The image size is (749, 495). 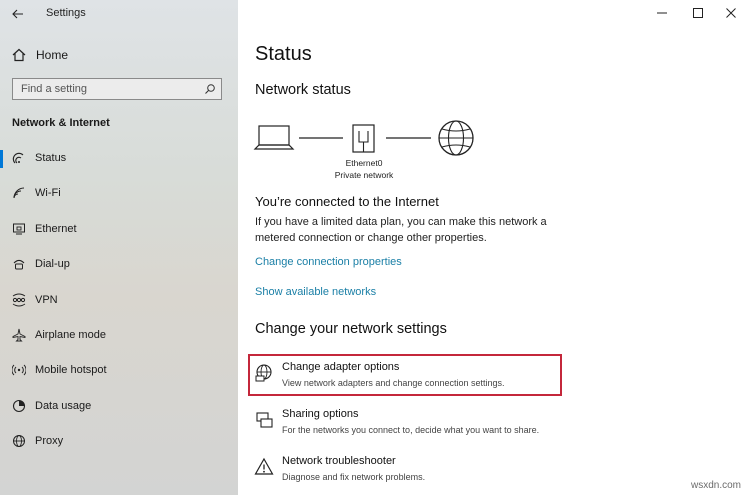 What do you see at coordinates (63, 406) in the screenshot?
I see `sidebar-item-label: Data usage` at bounding box center [63, 406].